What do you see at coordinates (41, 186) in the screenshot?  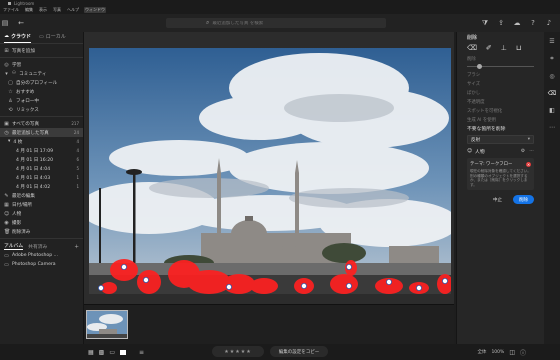 I see `date-group: 4 月 01 日 4:02 1` at bounding box center [41, 186].